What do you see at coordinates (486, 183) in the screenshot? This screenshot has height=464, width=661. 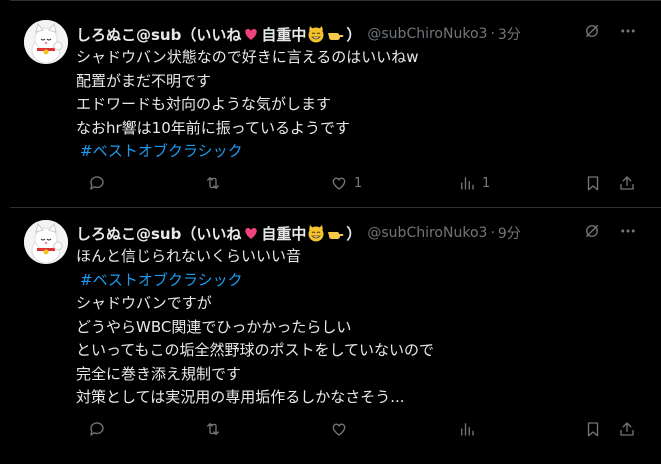 I see `view-count: 1` at bounding box center [486, 183].